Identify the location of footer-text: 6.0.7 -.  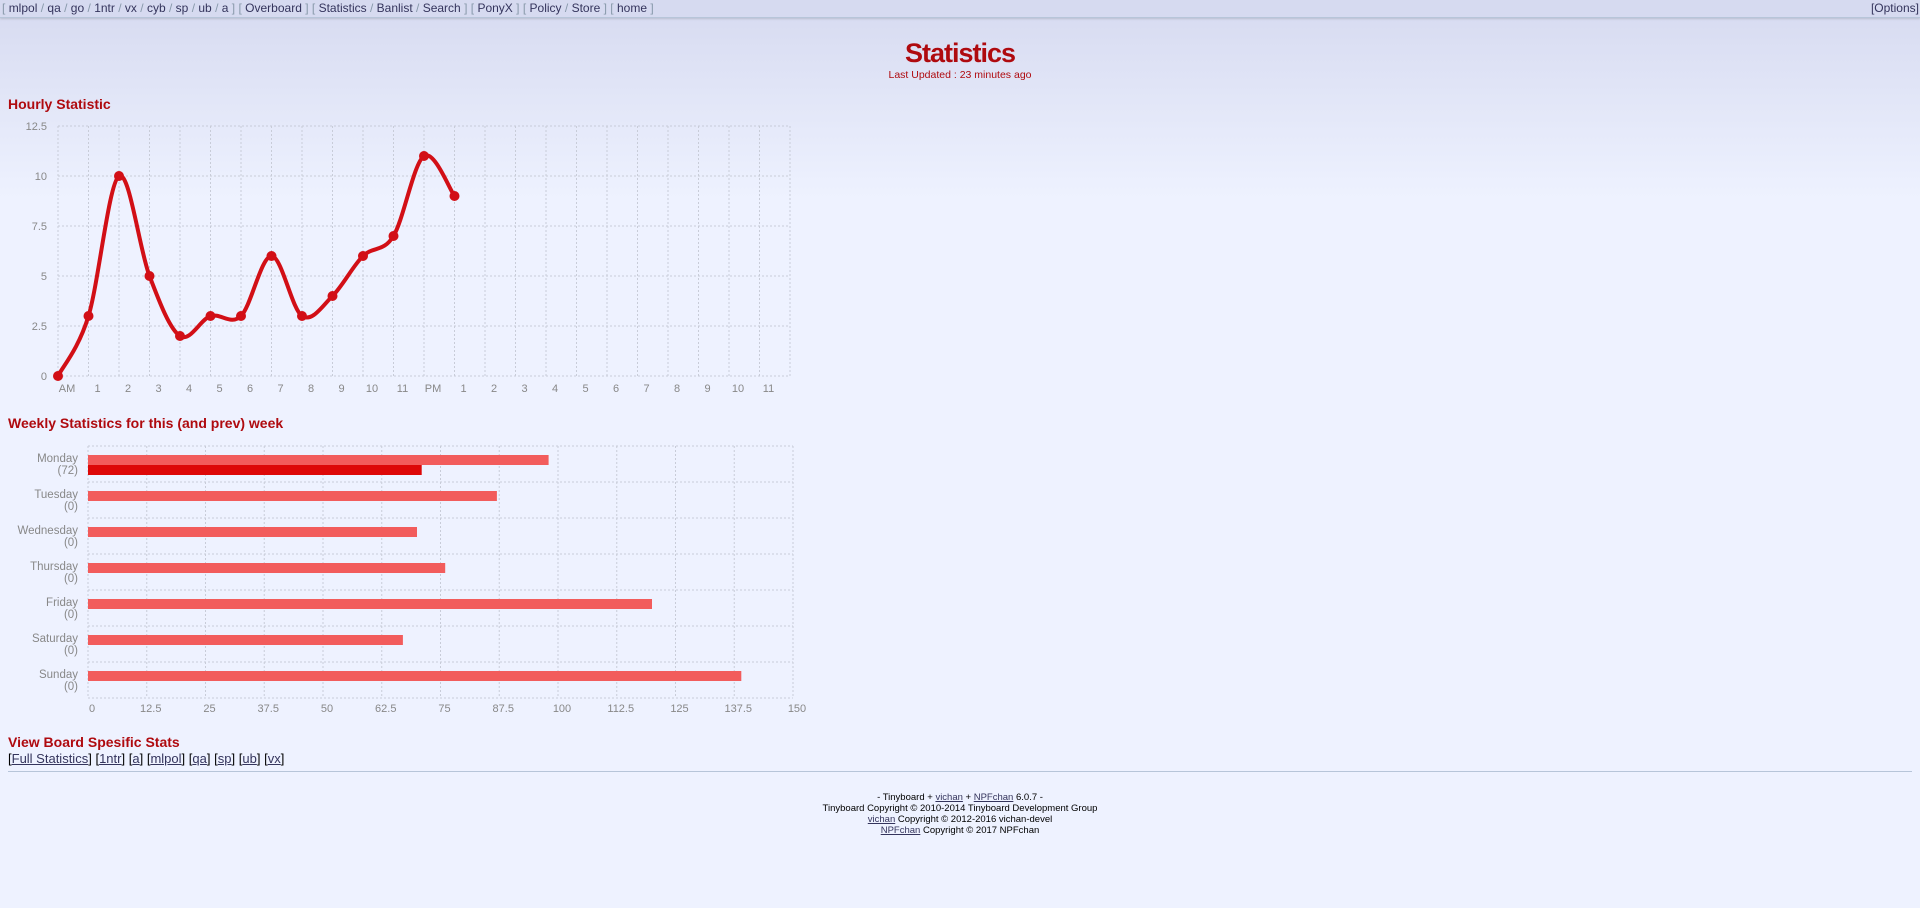
(1028, 797).